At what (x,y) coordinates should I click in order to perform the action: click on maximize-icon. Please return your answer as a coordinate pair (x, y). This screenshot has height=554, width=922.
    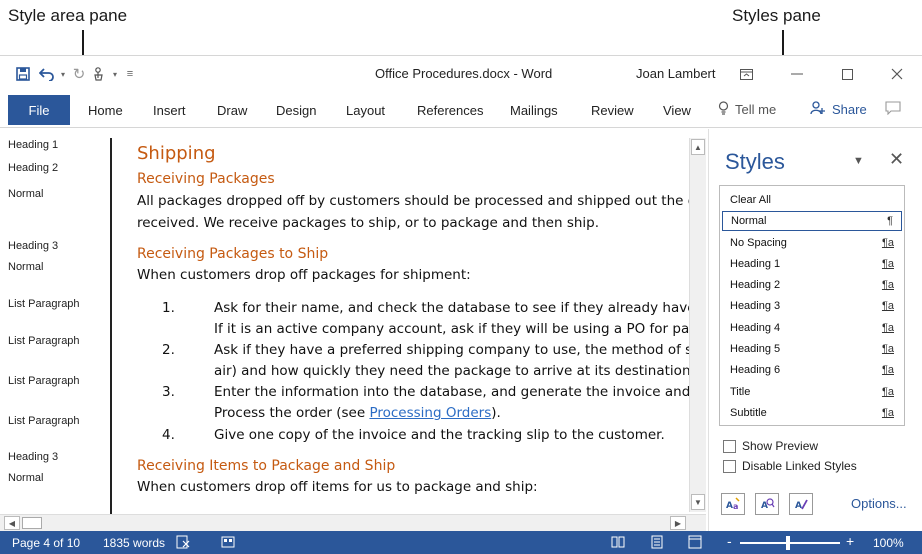
    Looking at the image, I should click on (847, 74).